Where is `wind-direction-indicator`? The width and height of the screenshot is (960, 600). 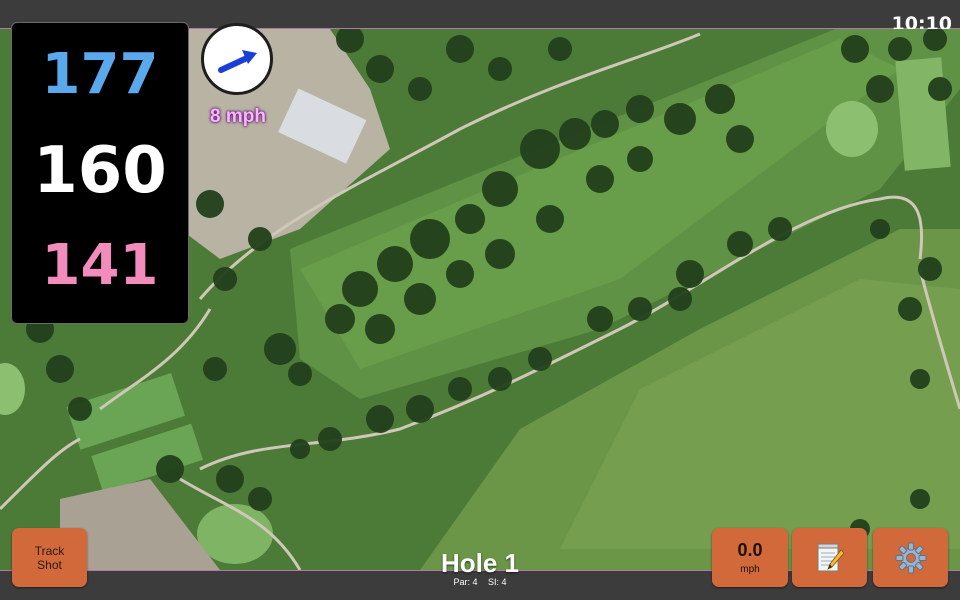
wind-direction-indicator is located at coordinates (237, 59).